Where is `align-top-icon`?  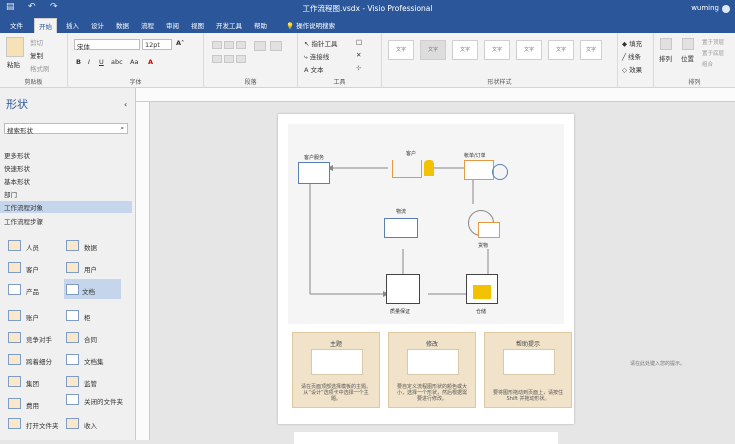 align-top-icon is located at coordinates (217, 45).